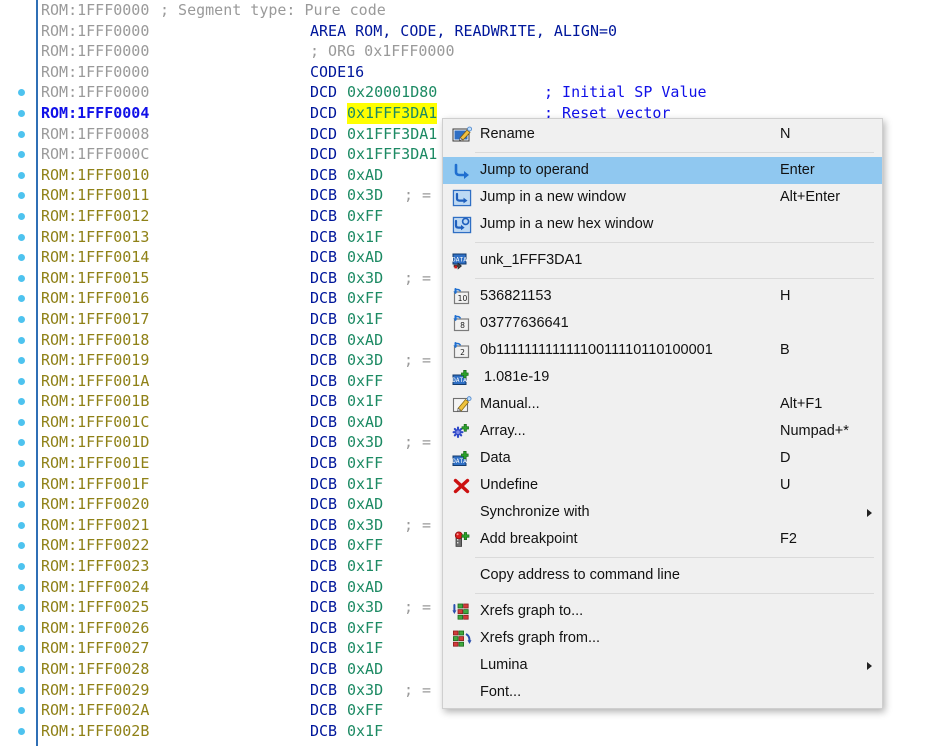 The image size is (940, 746). Describe the element at coordinates (95, 257) in the screenshot. I see `line-address: ROM:1FFF0014` at that location.